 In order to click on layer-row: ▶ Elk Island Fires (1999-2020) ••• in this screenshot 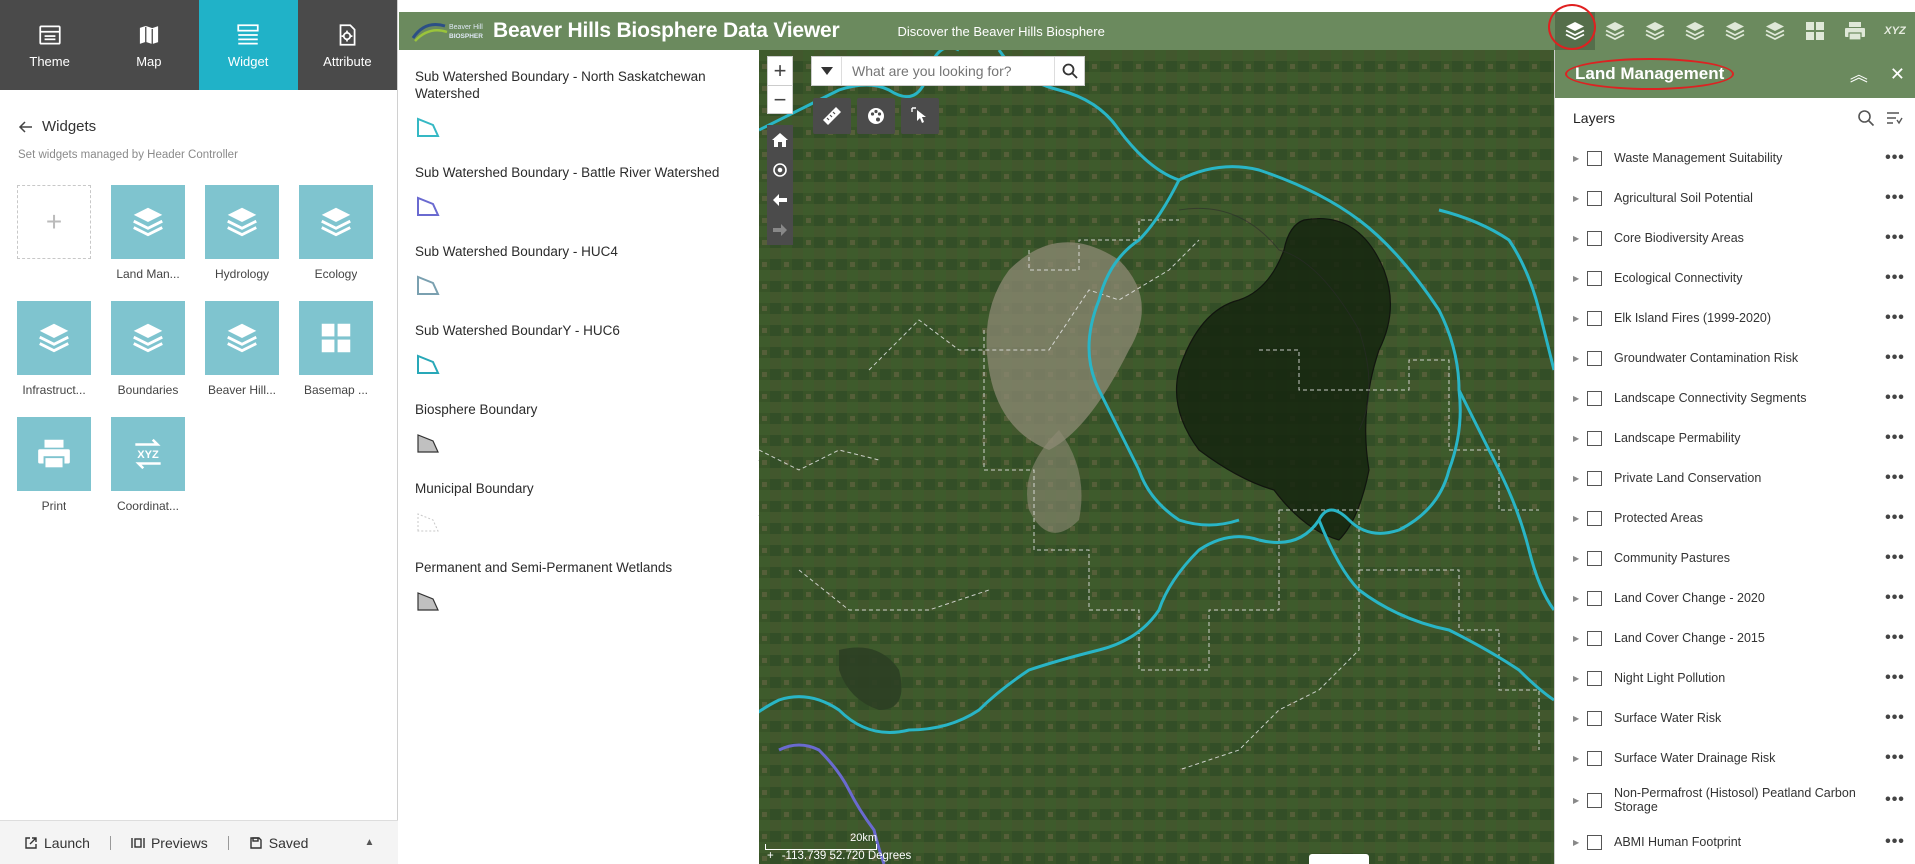, I will do `click(1735, 318)`.